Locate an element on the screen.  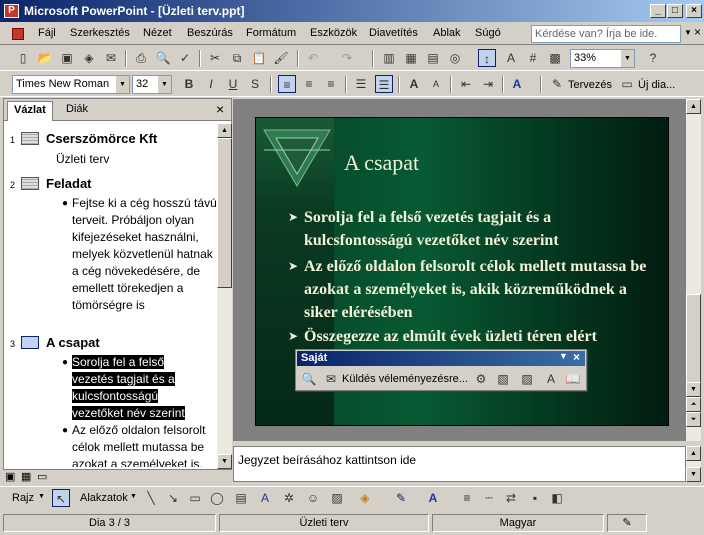
picture-icon: ▨ is located at coordinates (337, 498).